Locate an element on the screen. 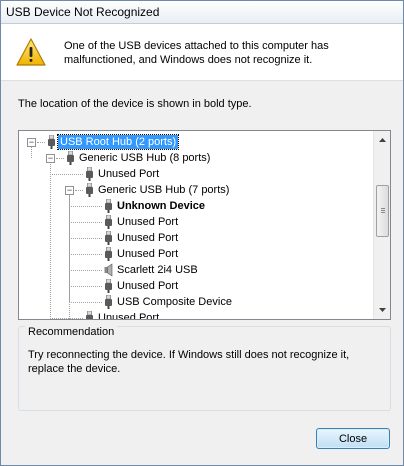 The width and height of the screenshot is (404, 466). title-bar: USB Device Not Recognized is located at coordinates (202, 12).